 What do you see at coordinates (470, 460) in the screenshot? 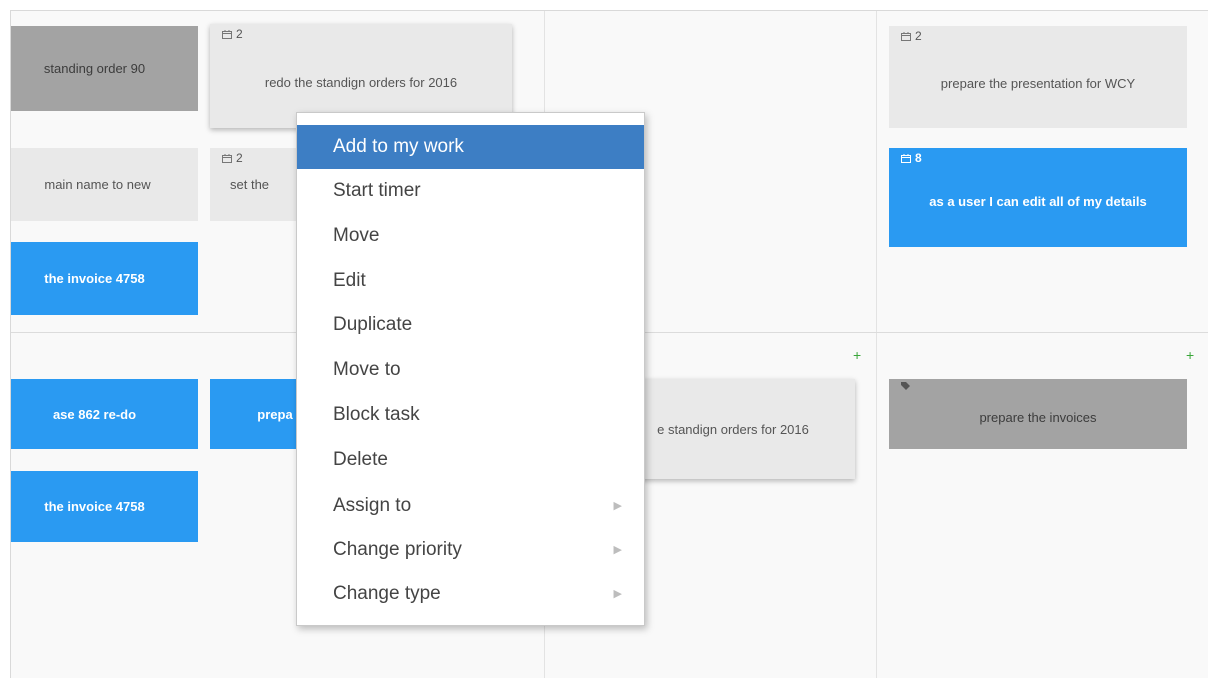
I see `menu-item-delete: Delete` at bounding box center [470, 460].